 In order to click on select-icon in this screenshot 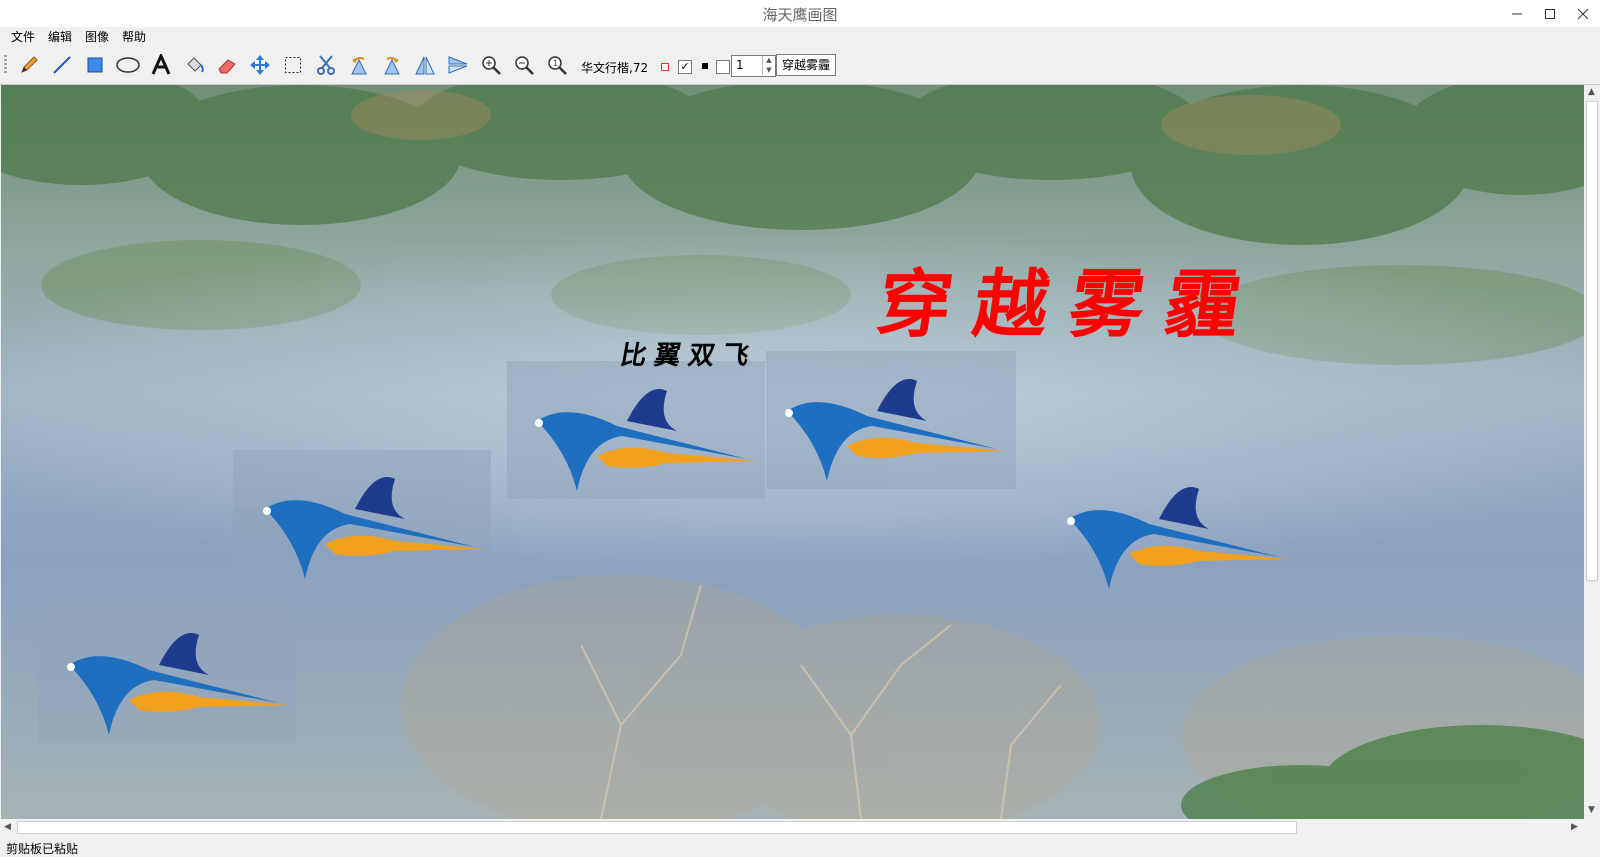, I will do `click(293, 65)`.